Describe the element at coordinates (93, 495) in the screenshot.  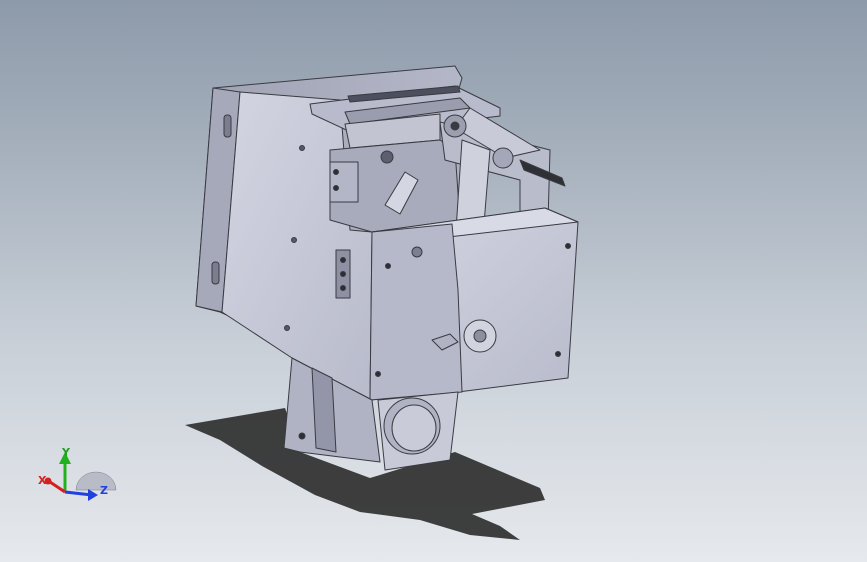
I see `z-arrow-icon` at that location.